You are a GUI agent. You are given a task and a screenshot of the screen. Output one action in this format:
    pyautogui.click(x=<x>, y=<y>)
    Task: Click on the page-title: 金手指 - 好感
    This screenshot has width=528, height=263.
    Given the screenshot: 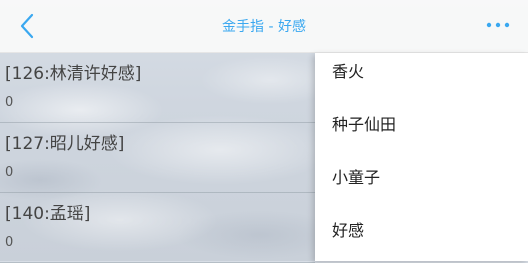 What is the action you would take?
    pyautogui.click(x=264, y=27)
    